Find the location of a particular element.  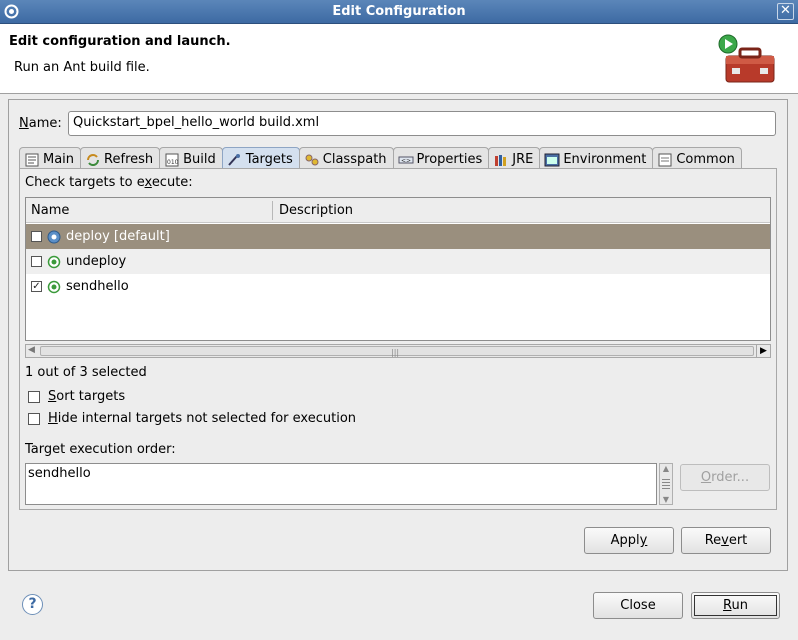

scroll-thumb: ||| is located at coordinates (397, 351).